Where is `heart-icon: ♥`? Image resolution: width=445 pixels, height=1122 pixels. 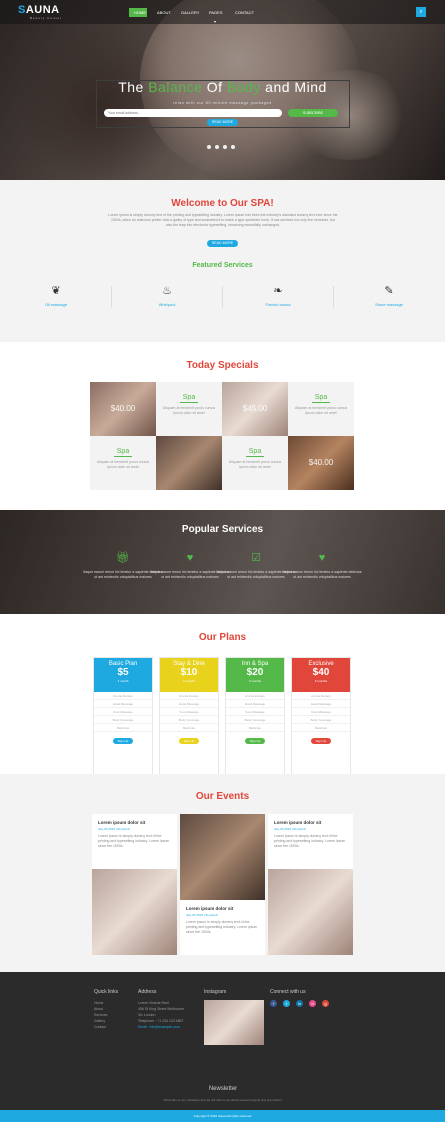 heart-icon: ♥ is located at coordinates (322, 558).